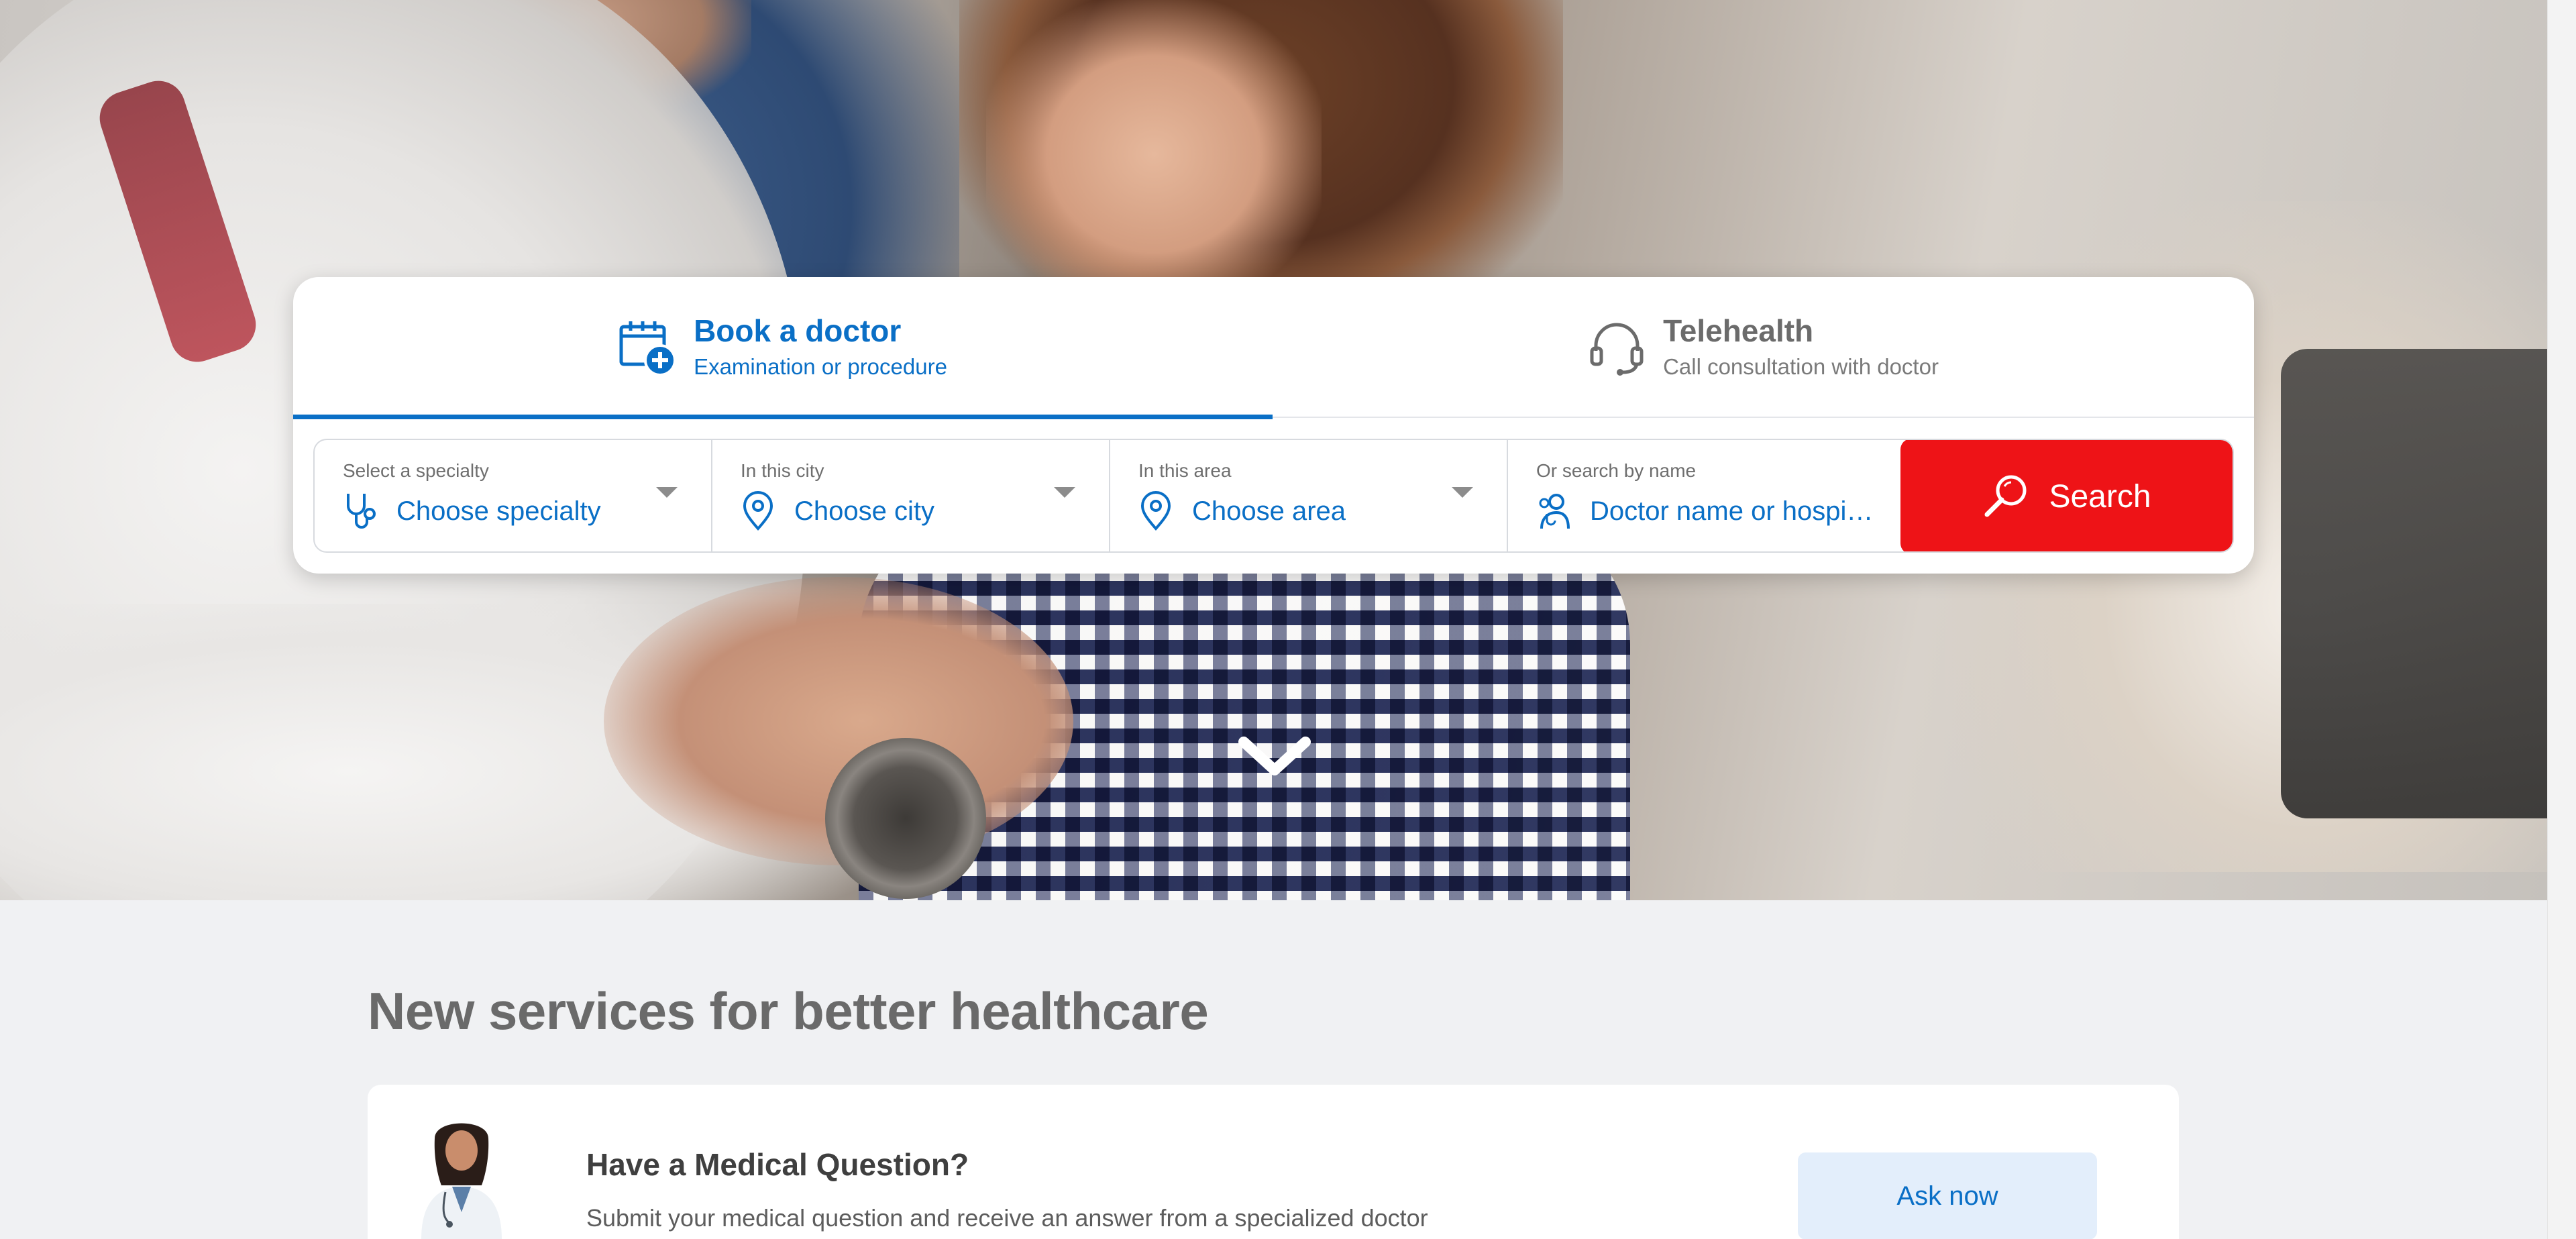 This screenshot has height=1239, width=2576. I want to click on headset-icon, so click(1617, 350).